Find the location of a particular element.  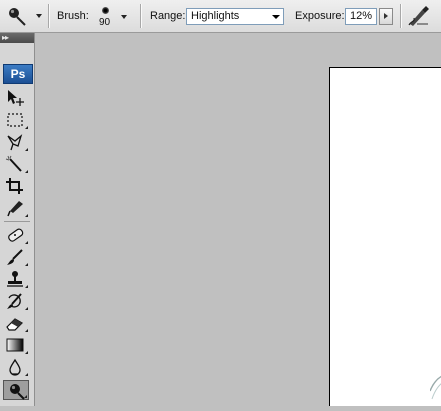

tools-panel: ▸▸ Ps is located at coordinates (17, 219).